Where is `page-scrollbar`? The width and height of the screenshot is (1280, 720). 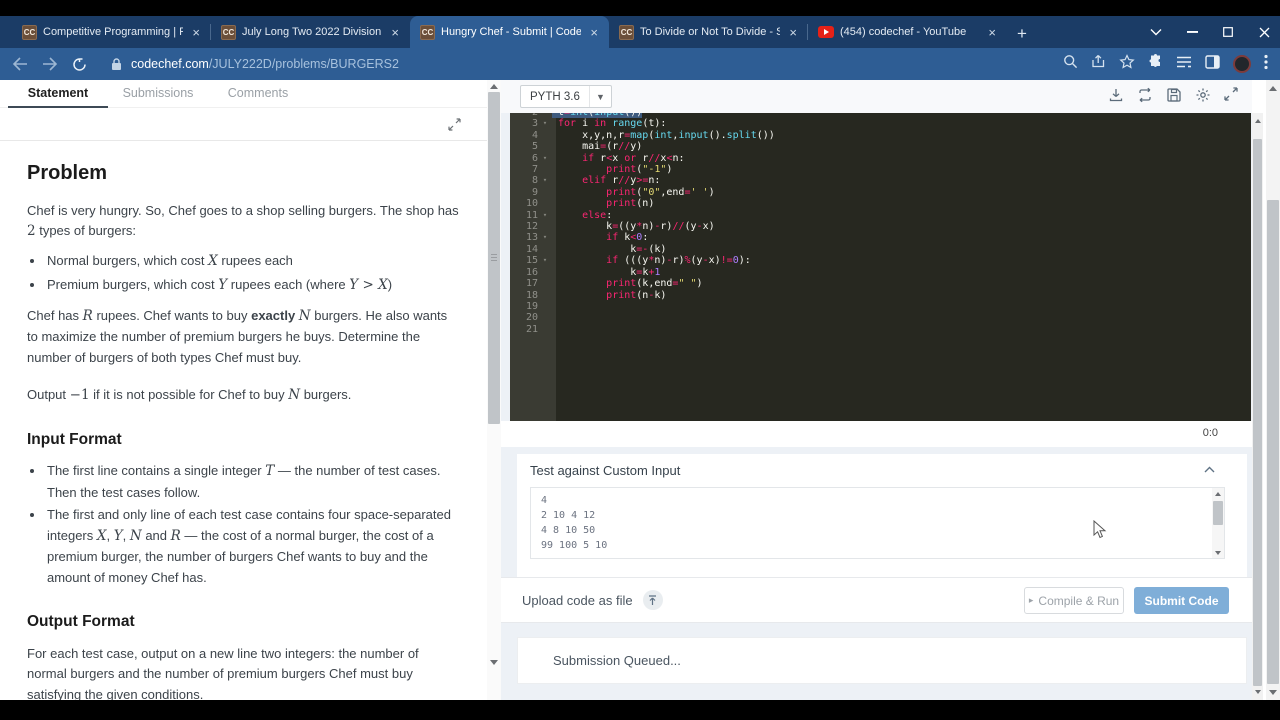 page-scrollbar is located at coordinates (1273, 390).